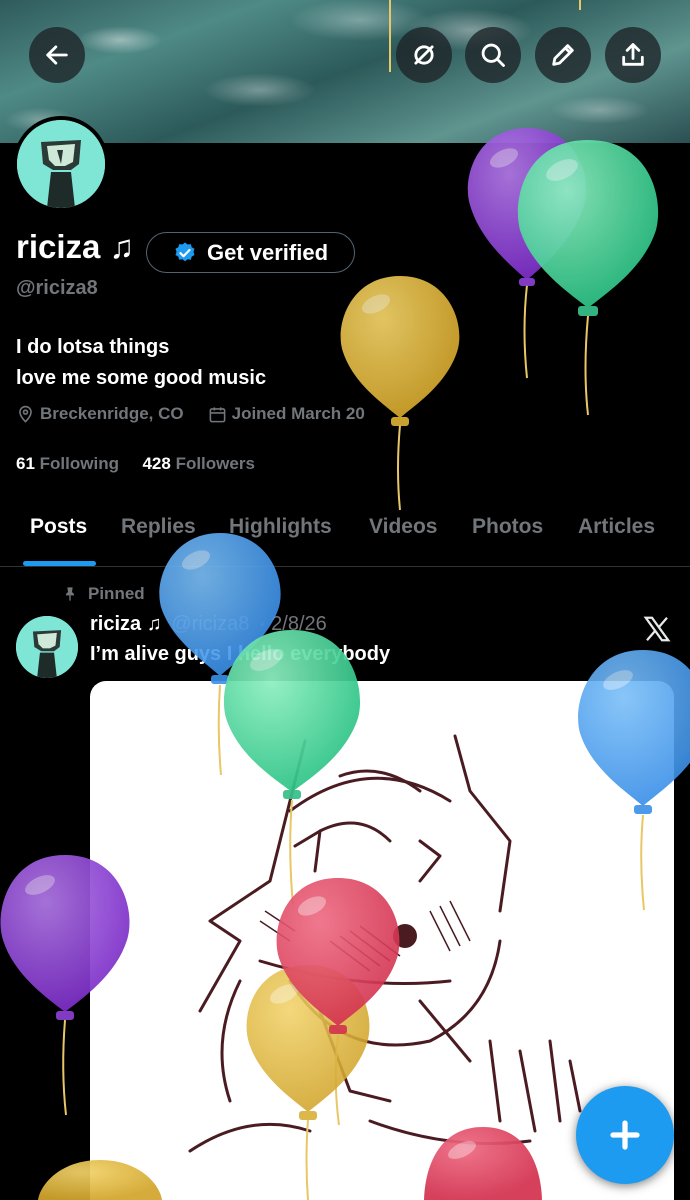 This screenshot has width=690, height=1200. What do you see at coordinates (59, 563) in the screenshot?
I see `active-tab-indicator` at bounding box center [59, 563].